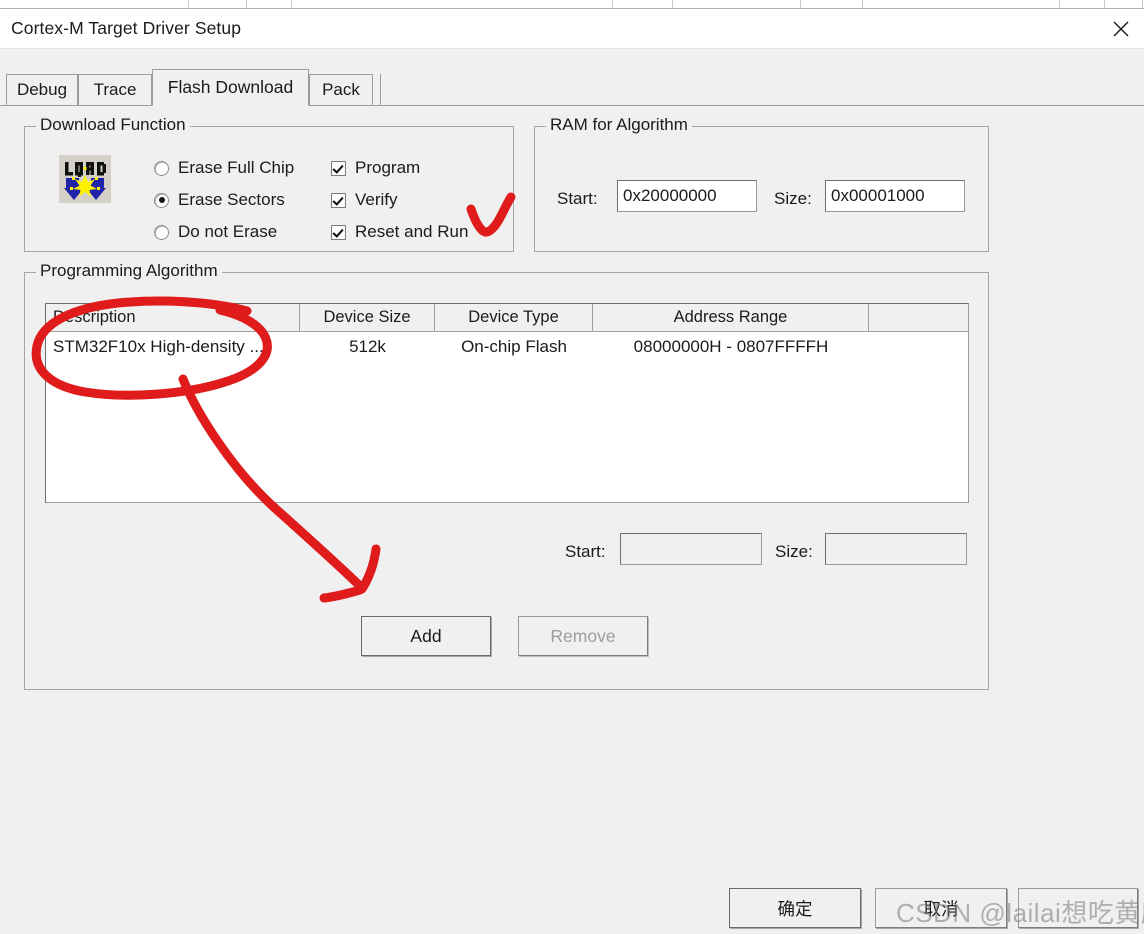 Image resolution: width=1144 pixels, height=934 pixels. I want to click on tab-debug: Debug, so click(42, 89).